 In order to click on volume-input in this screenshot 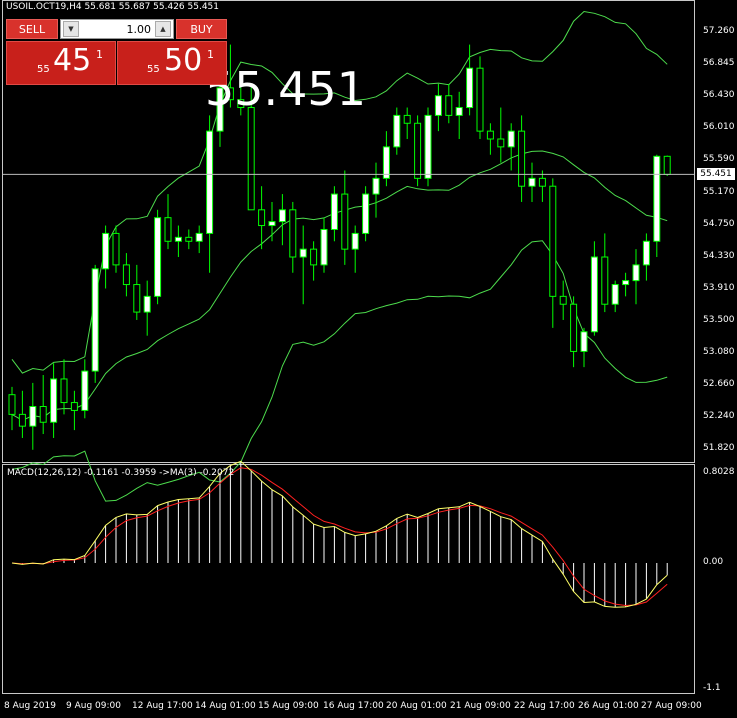, I will do `click(116, 29)`.